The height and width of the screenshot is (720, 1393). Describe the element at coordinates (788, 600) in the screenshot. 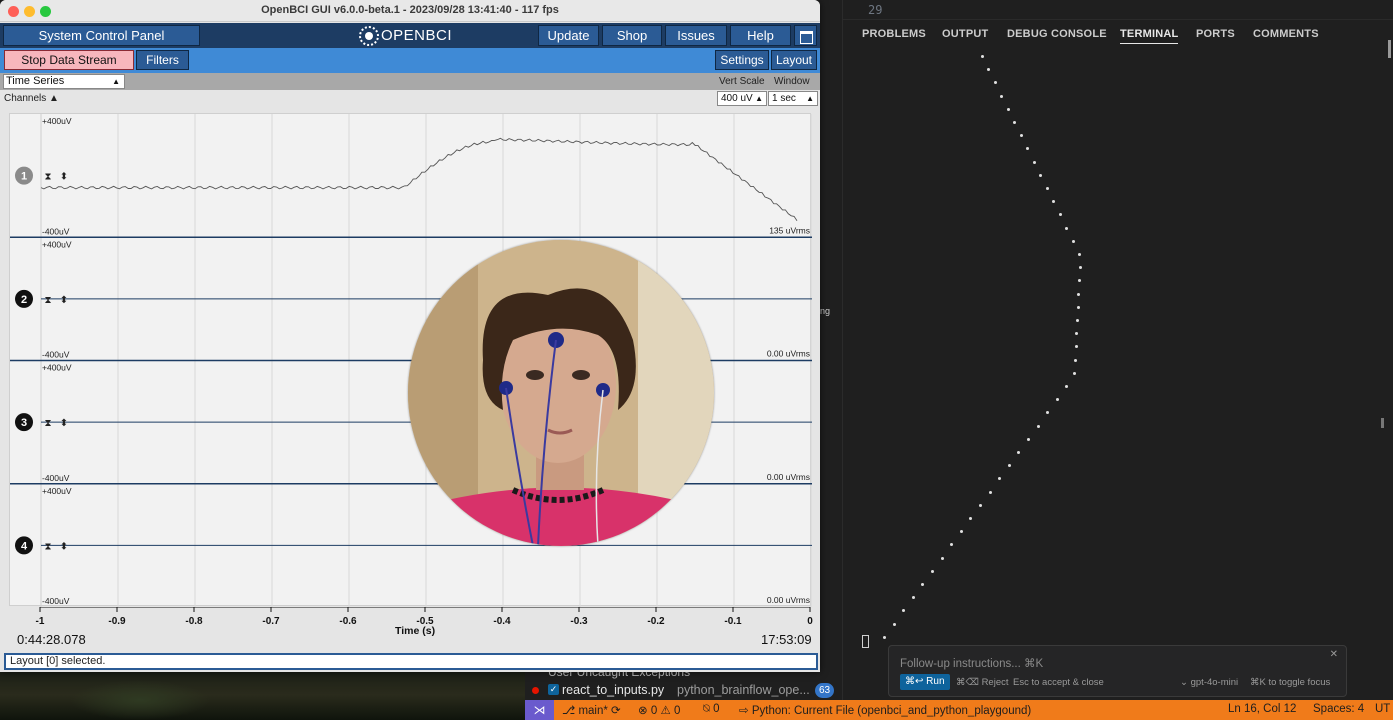

I see `channel-rms: 0.00 uVrms` at that location.